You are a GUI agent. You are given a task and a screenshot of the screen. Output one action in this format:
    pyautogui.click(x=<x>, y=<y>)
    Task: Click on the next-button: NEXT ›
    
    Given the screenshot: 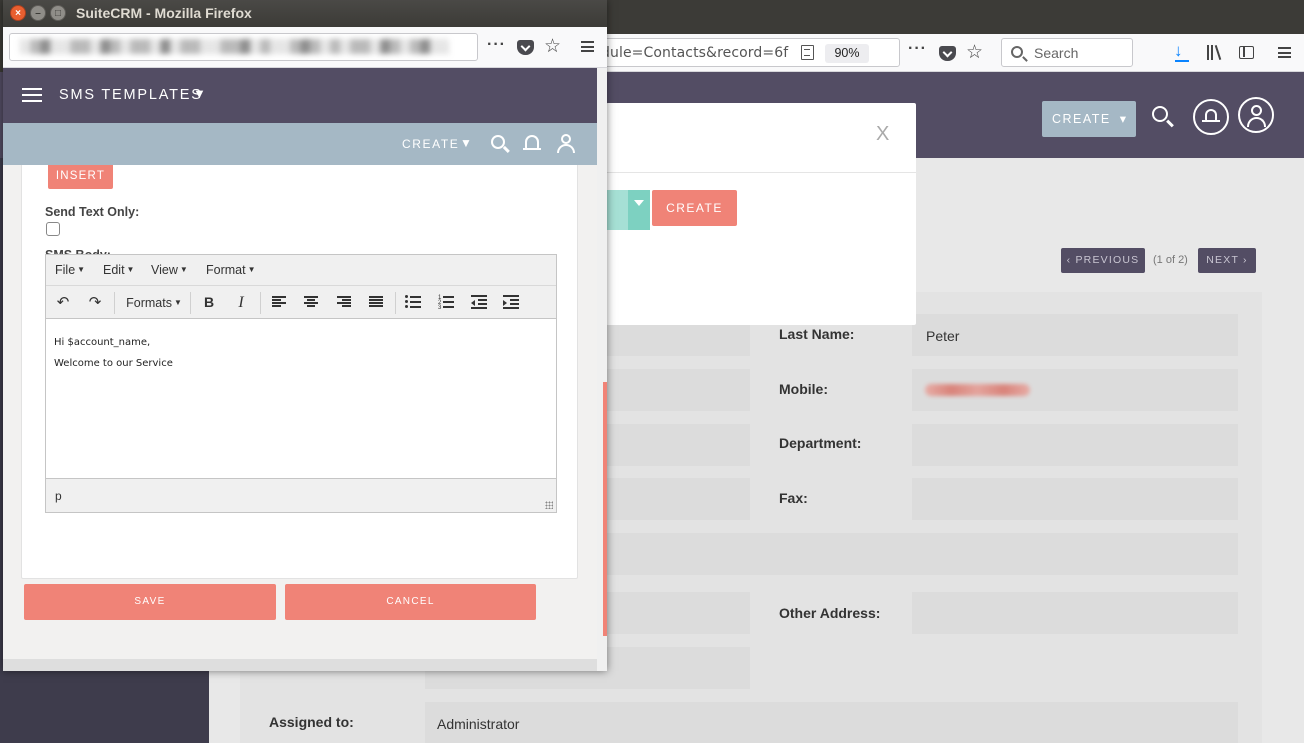 What is the action you would take?
    pyautogui.click(x=1227, y=260)
    